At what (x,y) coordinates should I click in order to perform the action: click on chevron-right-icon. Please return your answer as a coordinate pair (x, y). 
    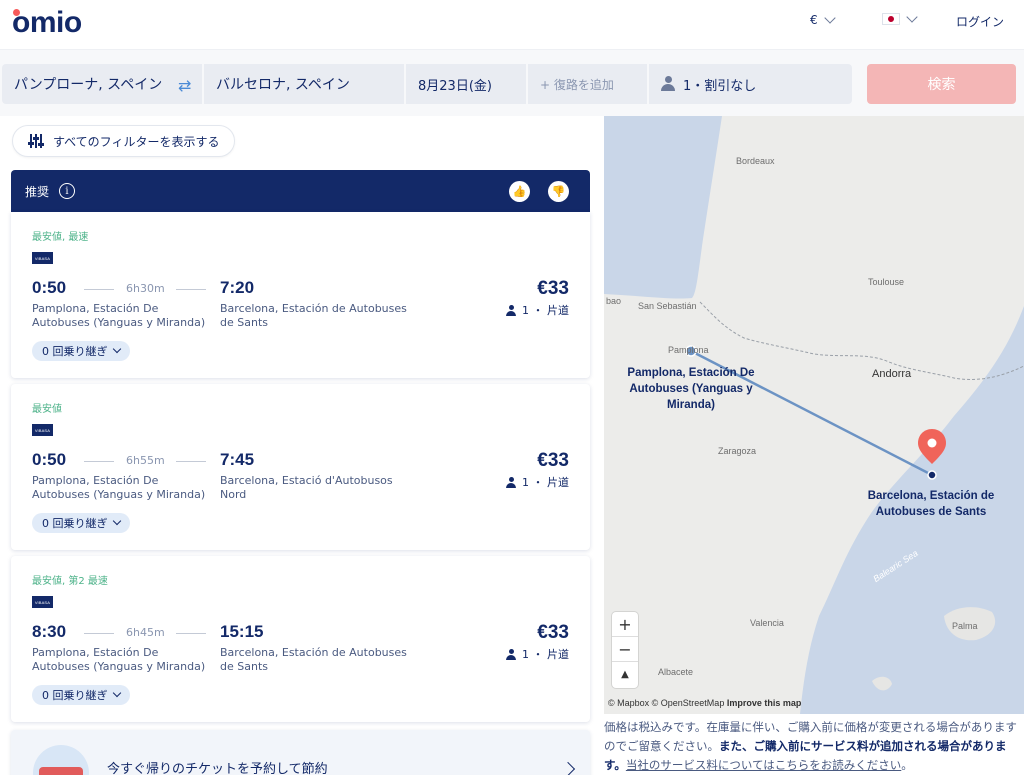
    Looking at the image, I should click on (568, 768).